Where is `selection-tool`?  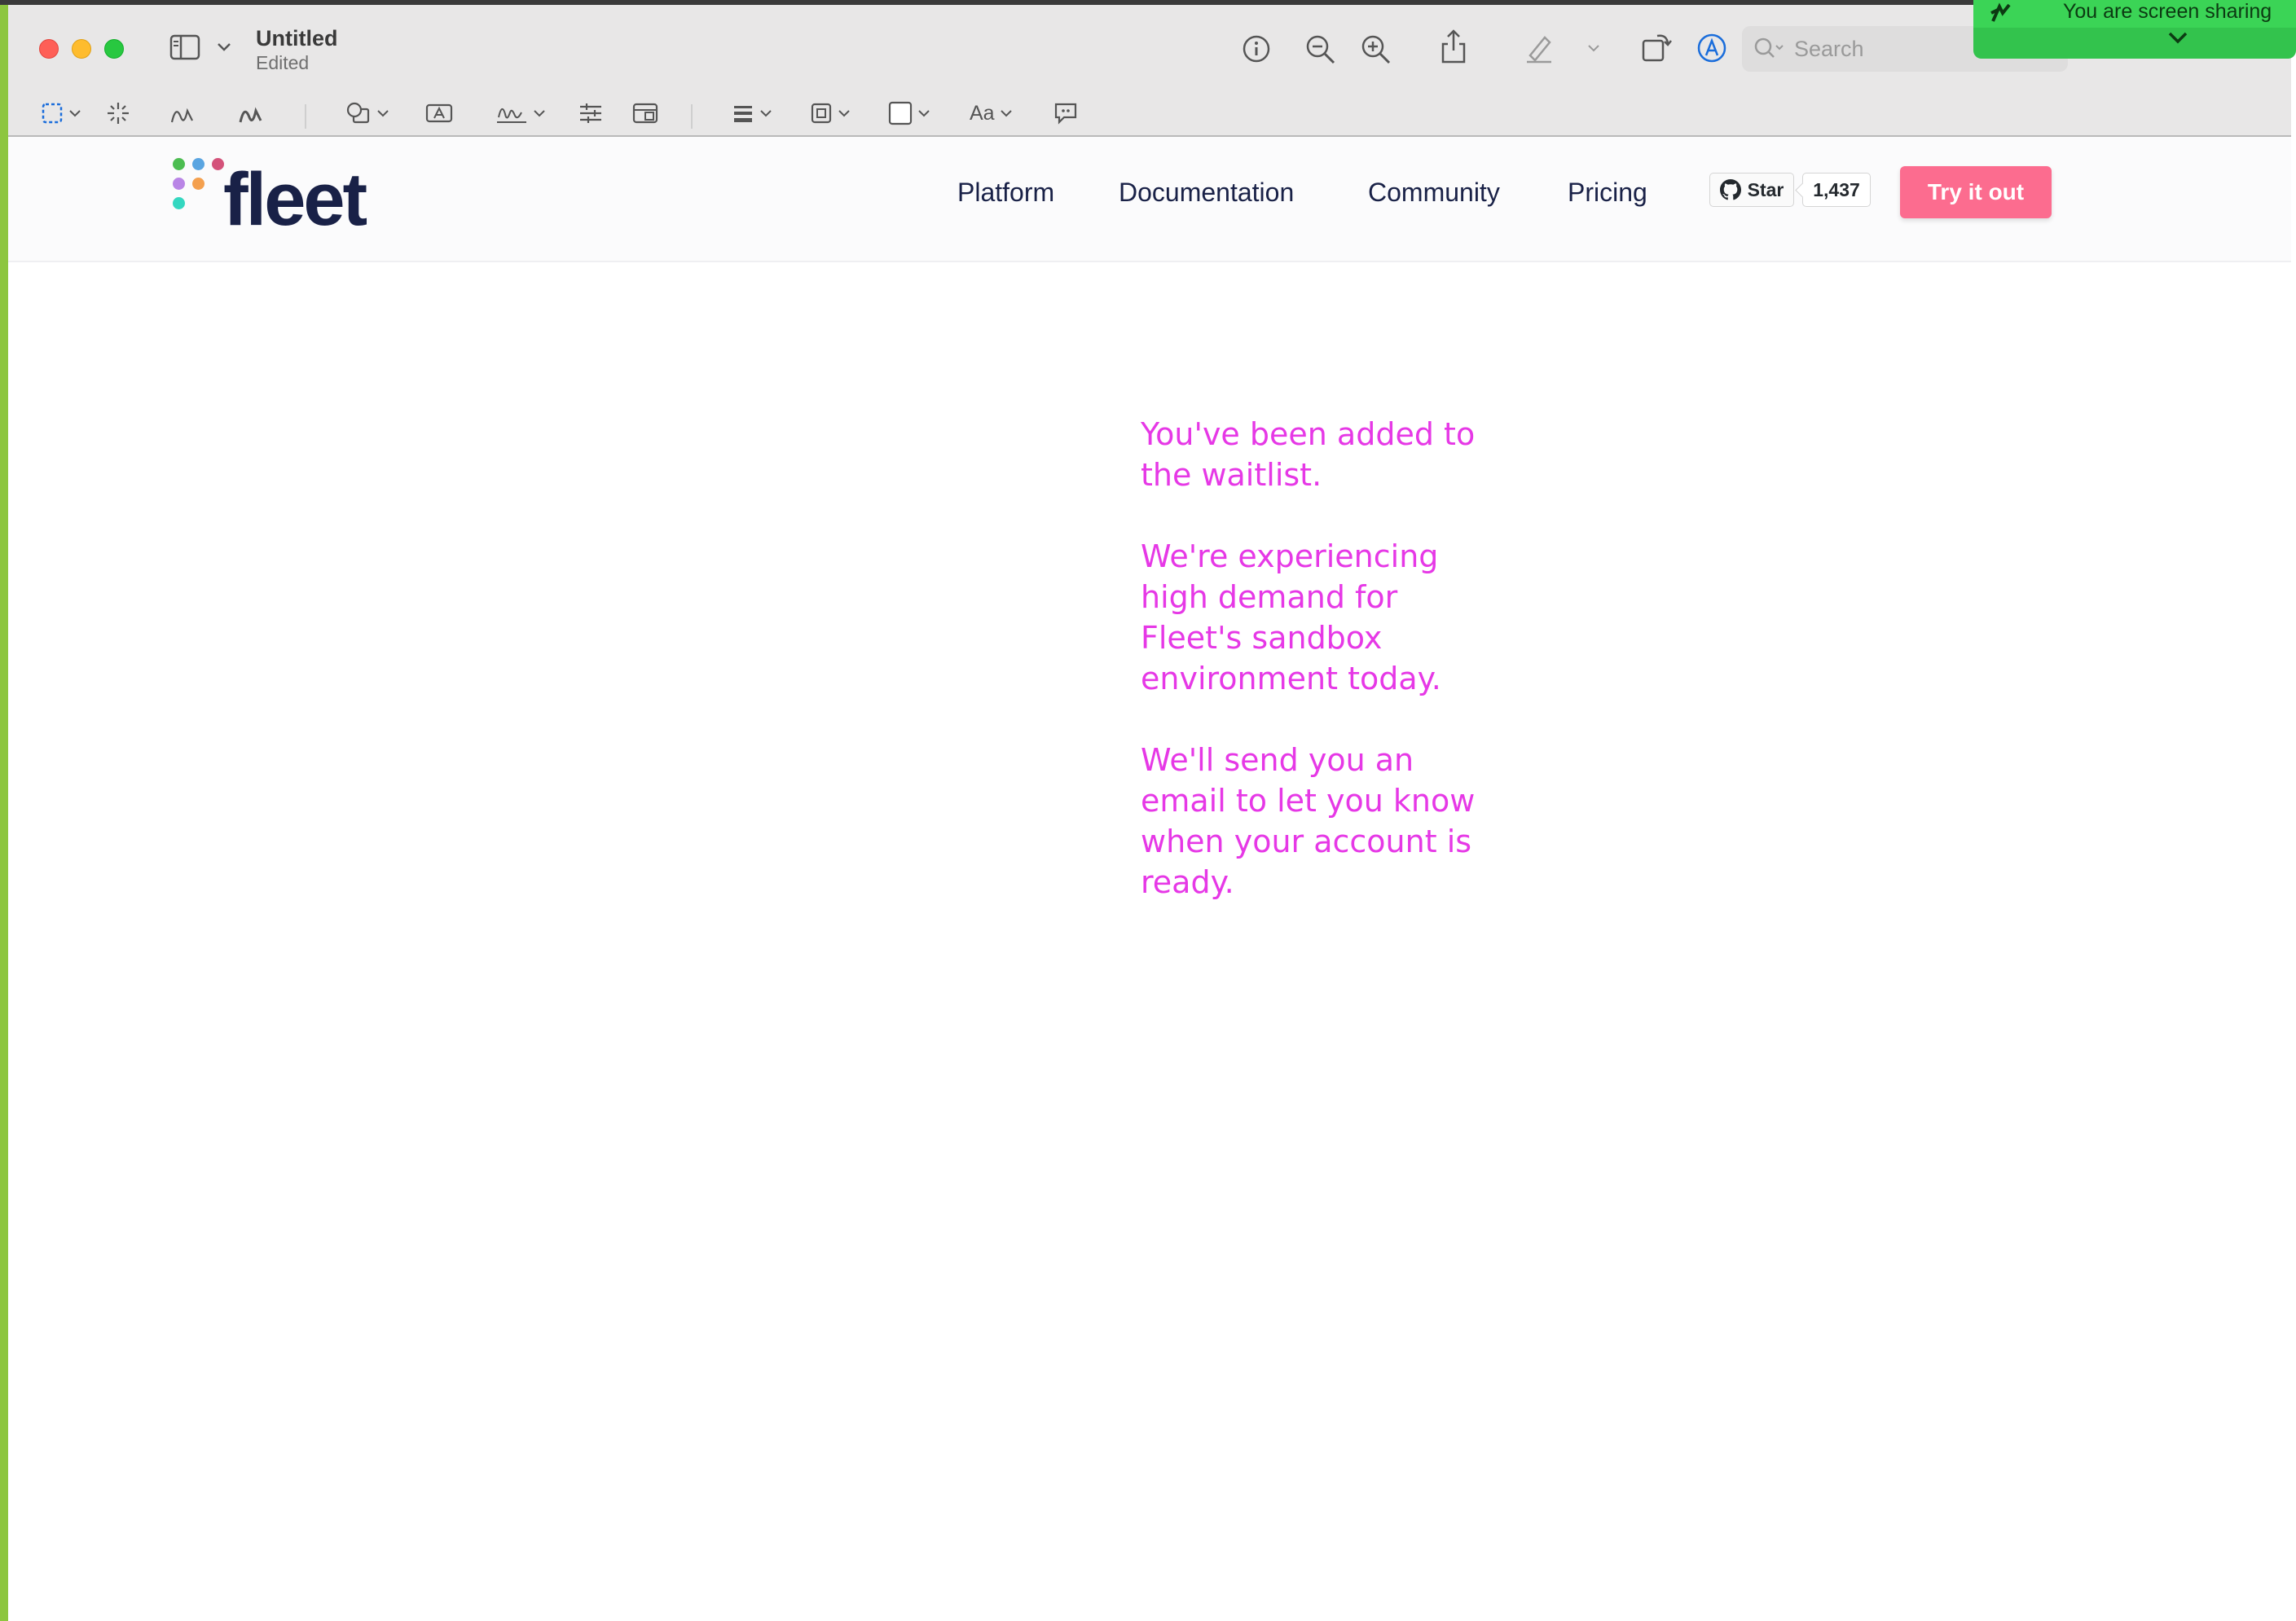 selection-tool is located at coordinates (61, 113).